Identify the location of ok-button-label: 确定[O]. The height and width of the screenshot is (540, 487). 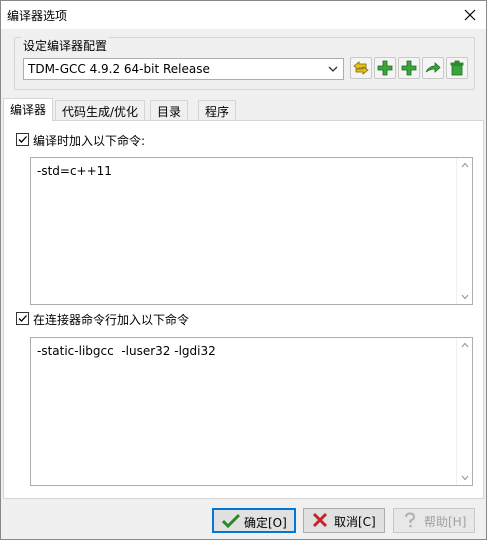
(265, 523).